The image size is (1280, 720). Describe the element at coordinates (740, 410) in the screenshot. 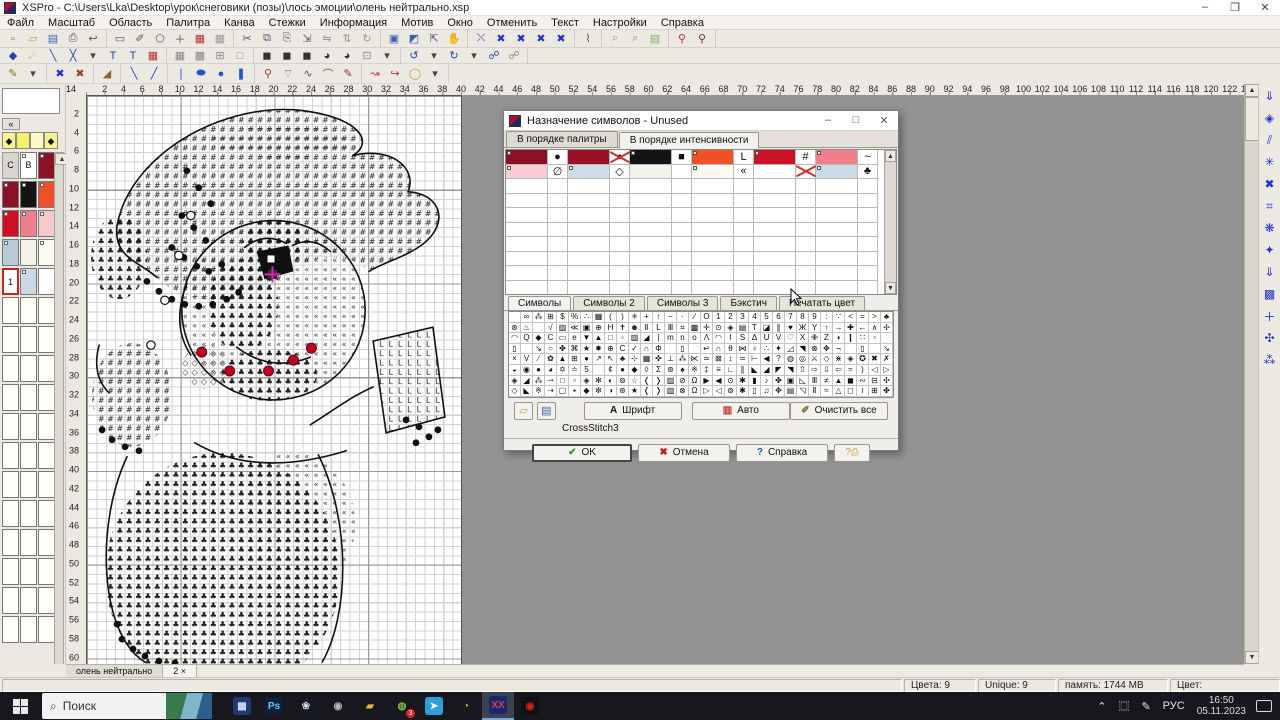

I see `auto-button: ▥ Авто` at that location.